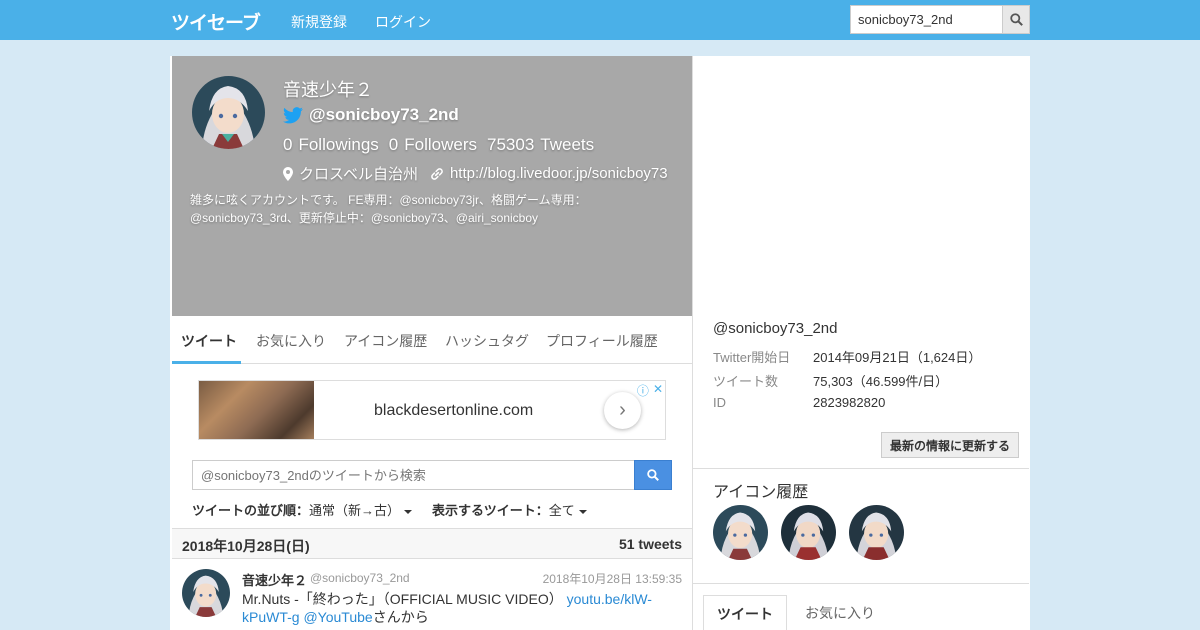 The image size is (1200, 630). What do you see at coordinates (602, 341) in the screenshot?
I see `tab-profile-history: プロフィール履歴` at bounding box center [602, 341].